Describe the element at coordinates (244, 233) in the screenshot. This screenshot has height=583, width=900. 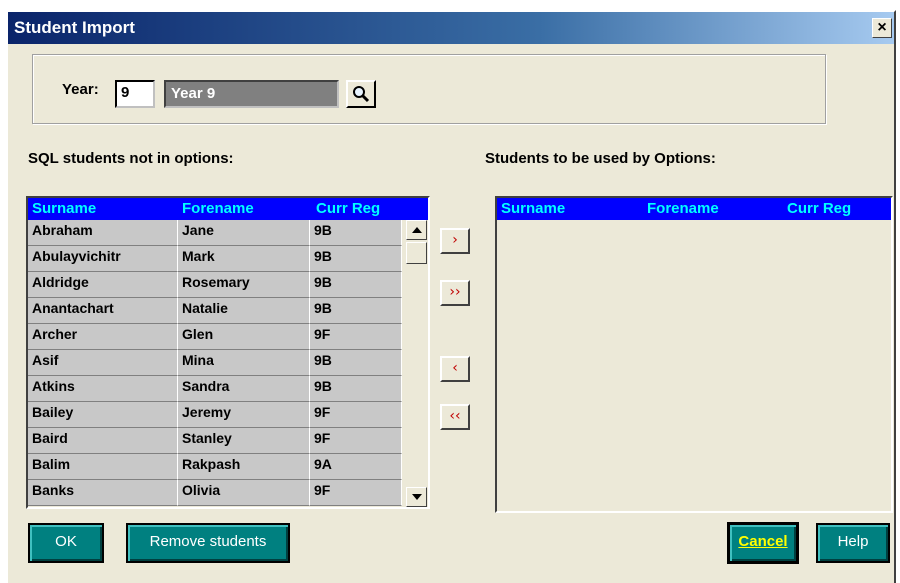
I see `cell-forename: Jane` at that location.